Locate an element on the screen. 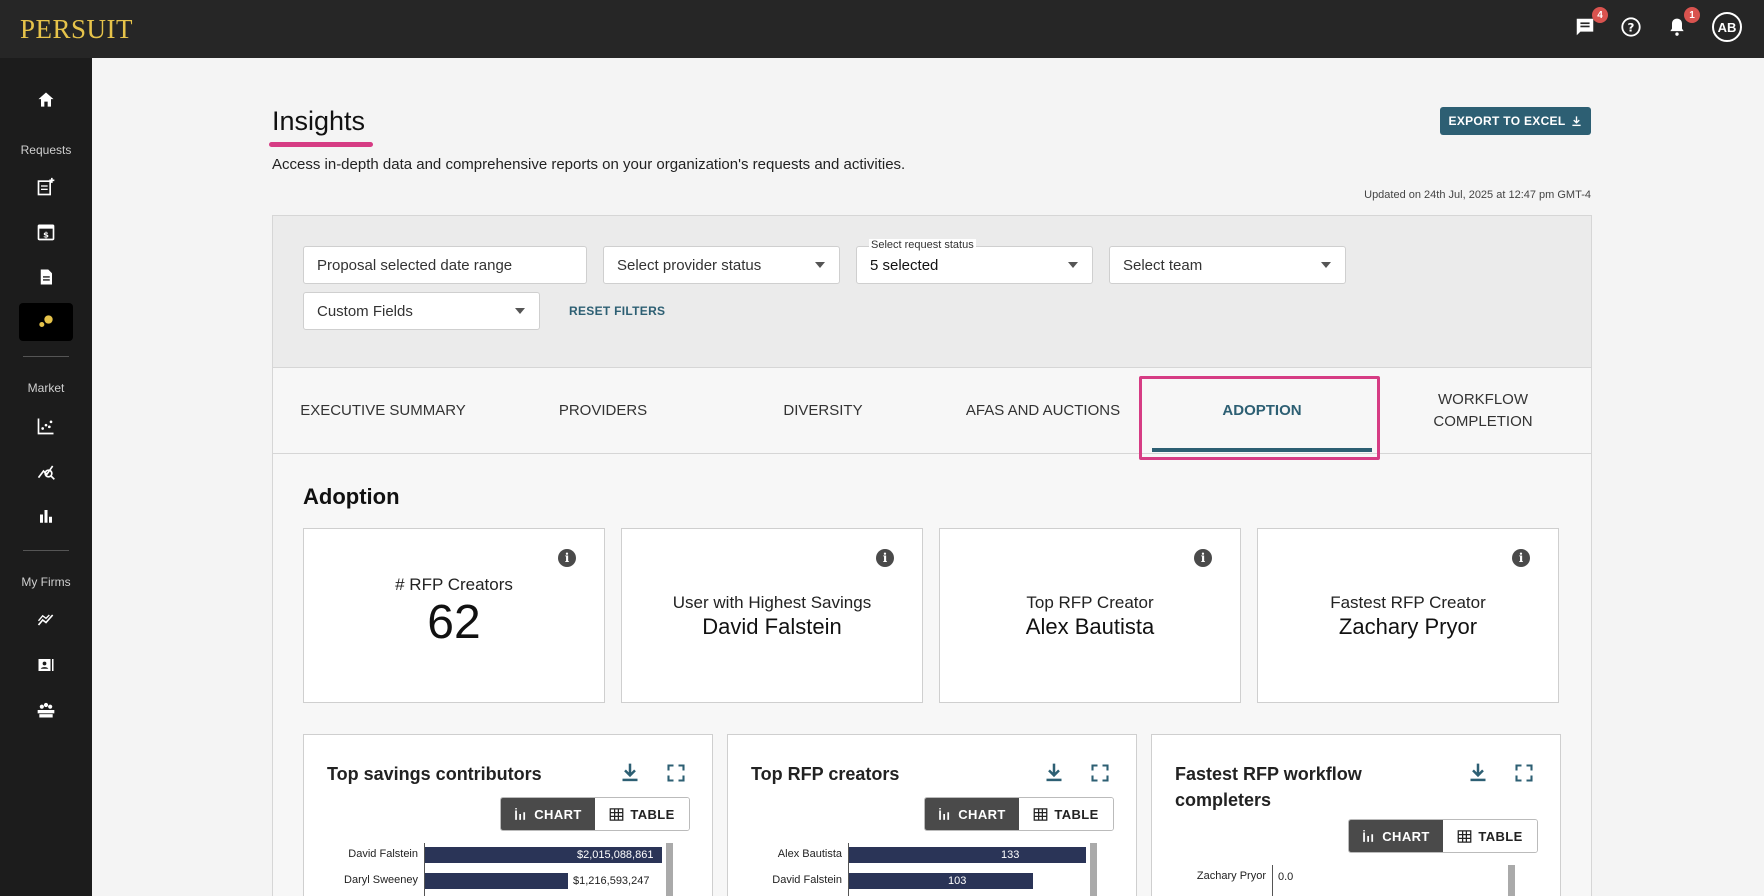 Image resolution: width=1764 pixels, height=896 pixels. stat-card-rfp-creators: i # RFP Creators 62 is located at coordinates (454, 615).